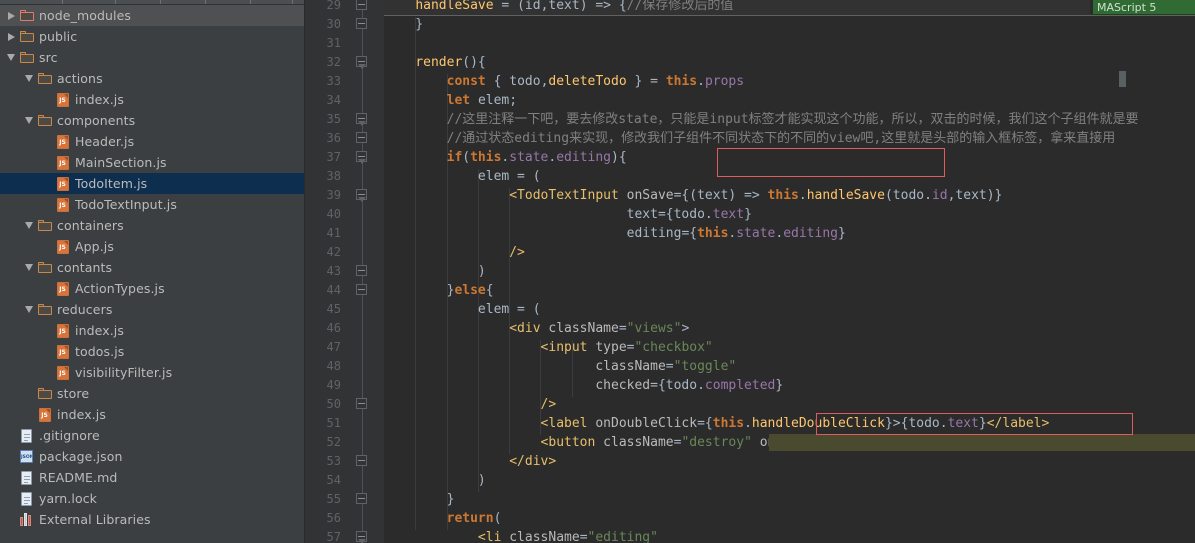 This screenshot has width=1195, height=543. Describe the element at coordinates (470, 404) in the screenshot. I see `code-line-50: />` at that location.